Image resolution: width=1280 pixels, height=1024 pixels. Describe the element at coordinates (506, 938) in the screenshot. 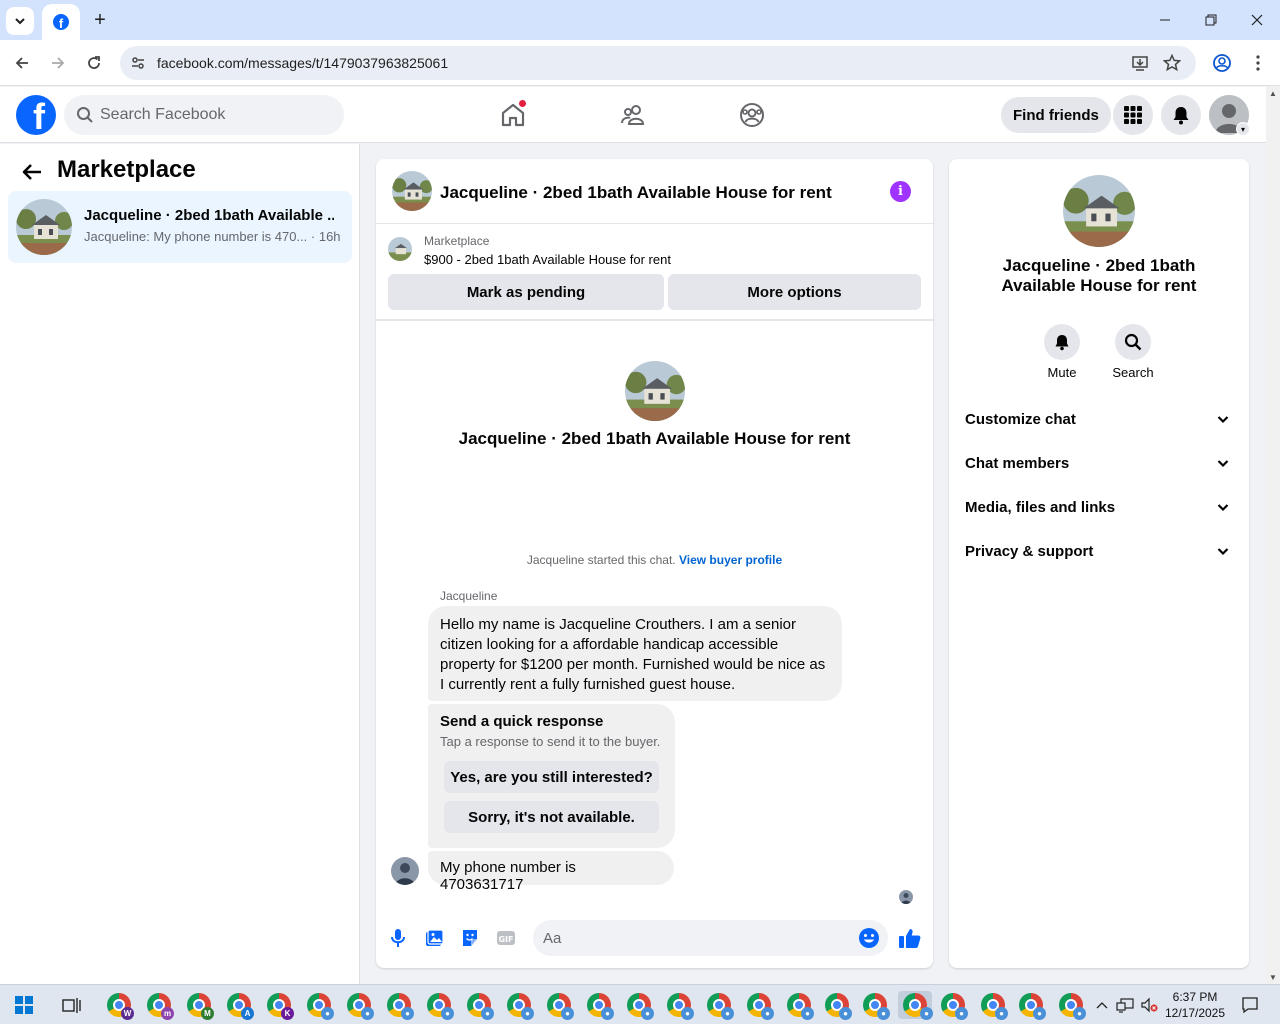

I see `gif-button: GIF` at that location.